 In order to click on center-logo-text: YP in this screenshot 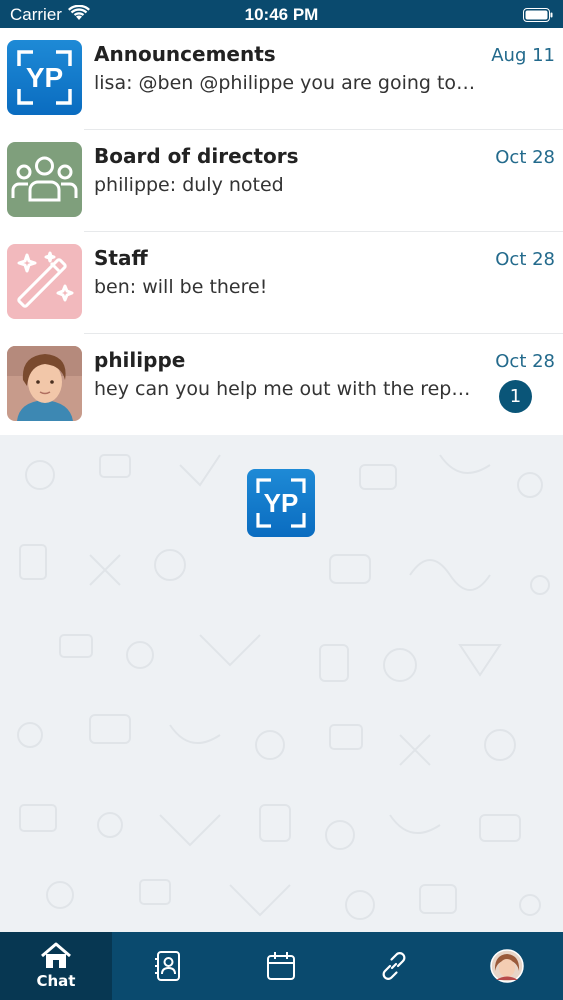, I will do `click(281, 502)`.